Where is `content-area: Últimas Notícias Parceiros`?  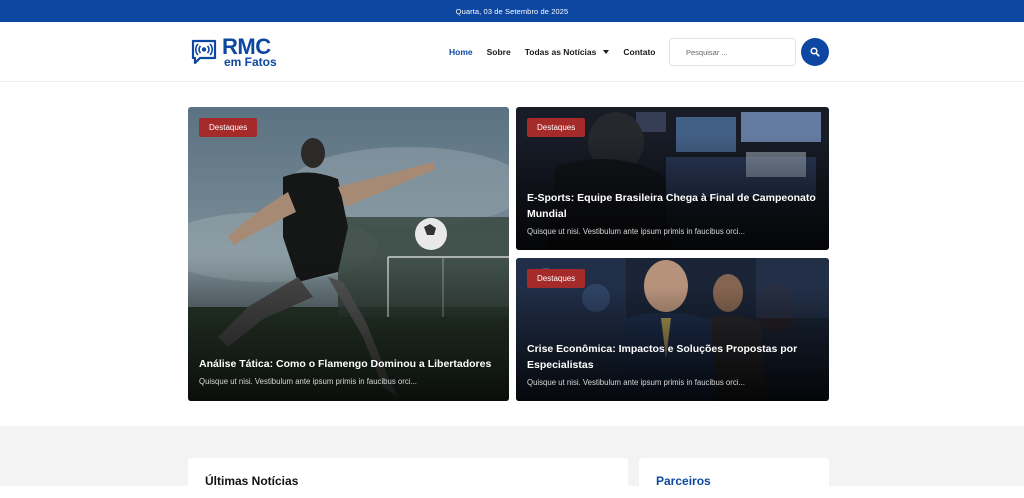 content-area: Últimas Notícias Parceiros is located at coordinates (512, 462).